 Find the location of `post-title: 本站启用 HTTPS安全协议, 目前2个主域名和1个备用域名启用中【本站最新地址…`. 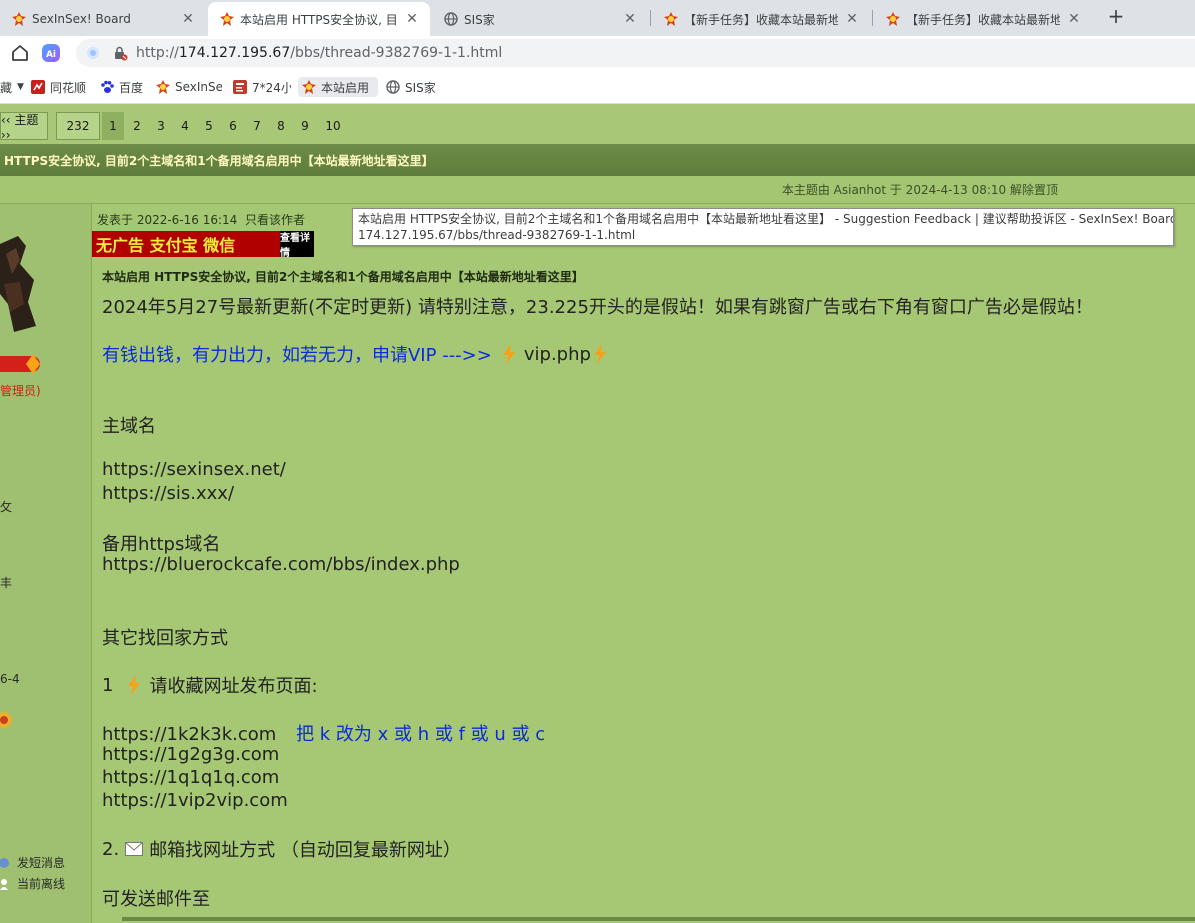

post-title: 本站启用 HTTPS安全协议, 目前2个主域名和1个备用域名启用中【本站最新地址… is located at coordinates (343, 277).